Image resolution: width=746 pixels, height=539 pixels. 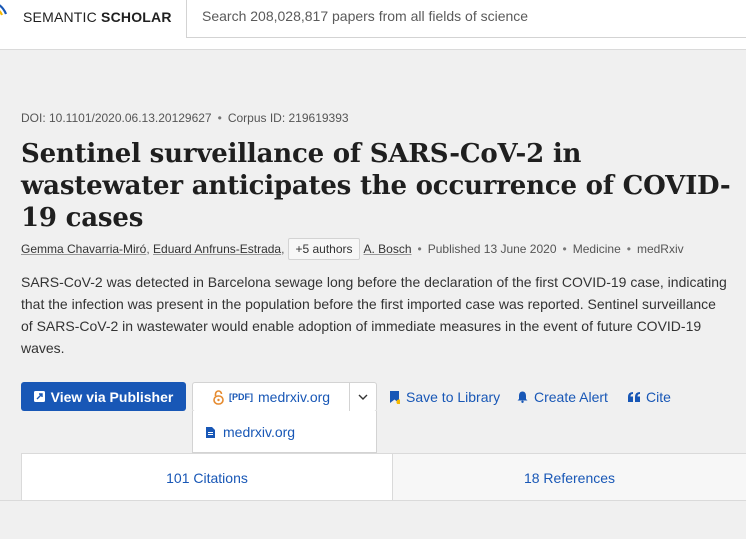 I want to click on view-via-publisher-button: View via Publisher, so click(x=103, y=396).